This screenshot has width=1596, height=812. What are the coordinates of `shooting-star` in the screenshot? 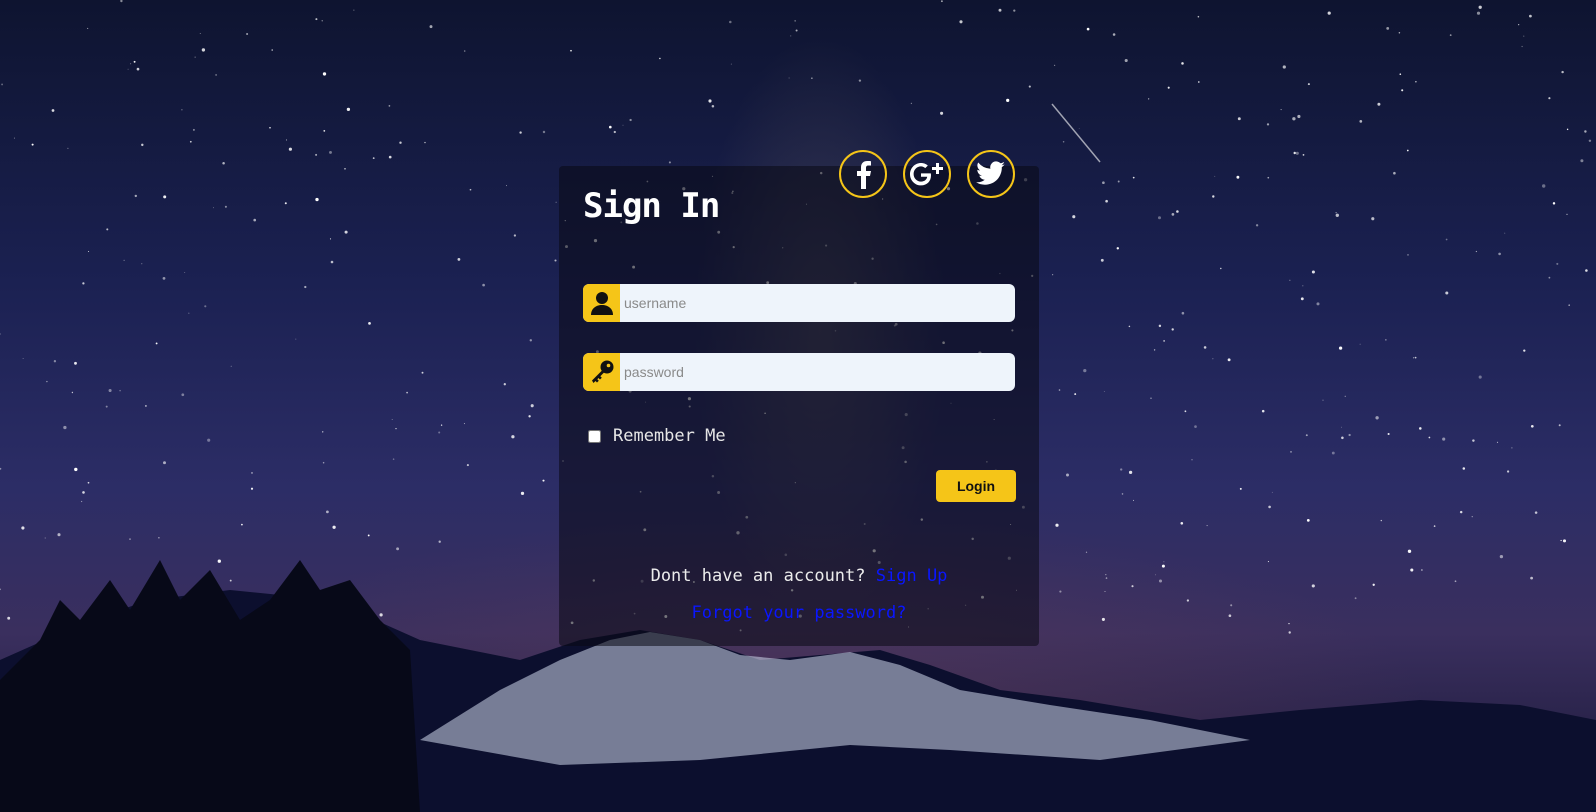 It's located at (1076, 133).